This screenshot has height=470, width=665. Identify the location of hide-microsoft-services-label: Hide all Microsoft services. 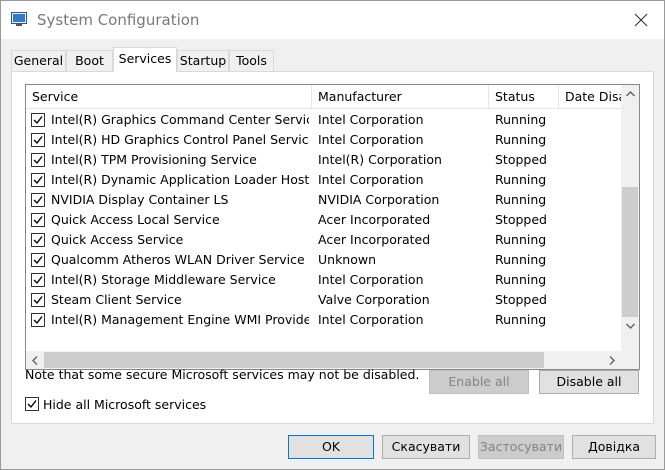
(125, 404).